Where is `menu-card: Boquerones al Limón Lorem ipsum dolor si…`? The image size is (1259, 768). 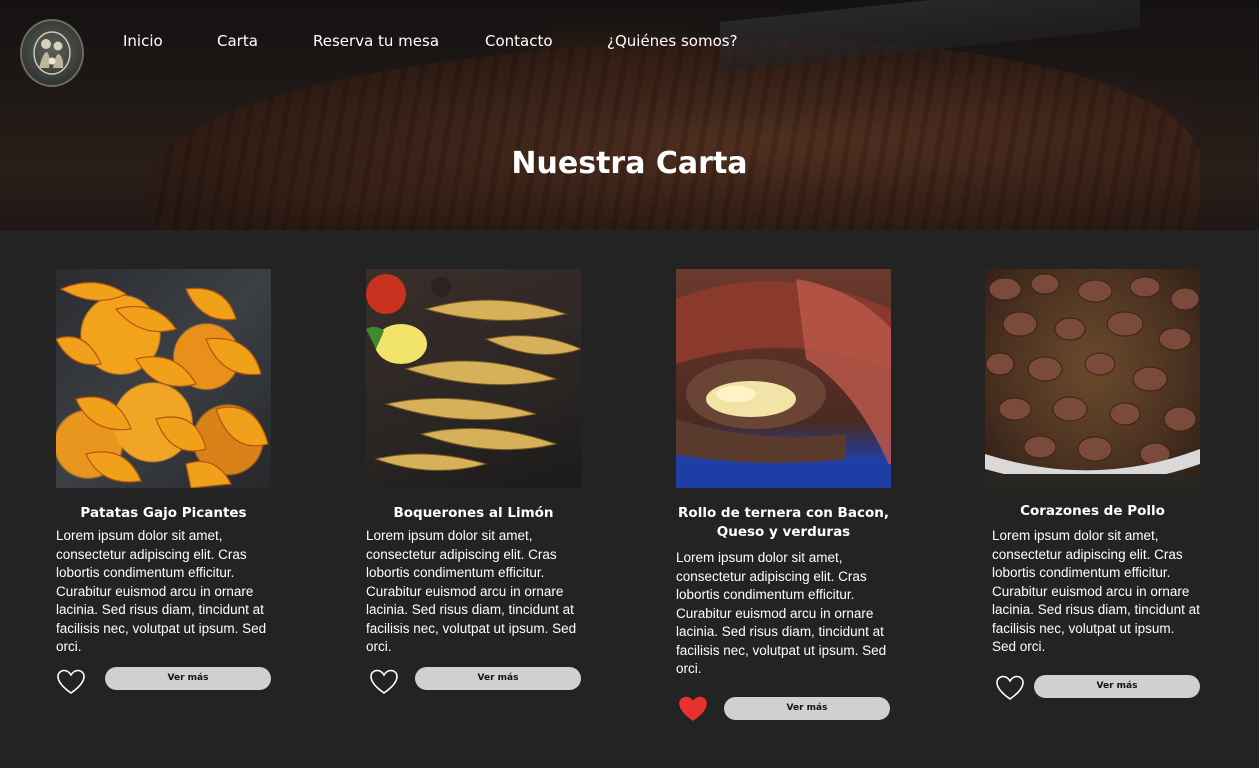 menu-card: Boquerones al Limón Lorem ipsum dolor si… is located at coordinates (473, 481).